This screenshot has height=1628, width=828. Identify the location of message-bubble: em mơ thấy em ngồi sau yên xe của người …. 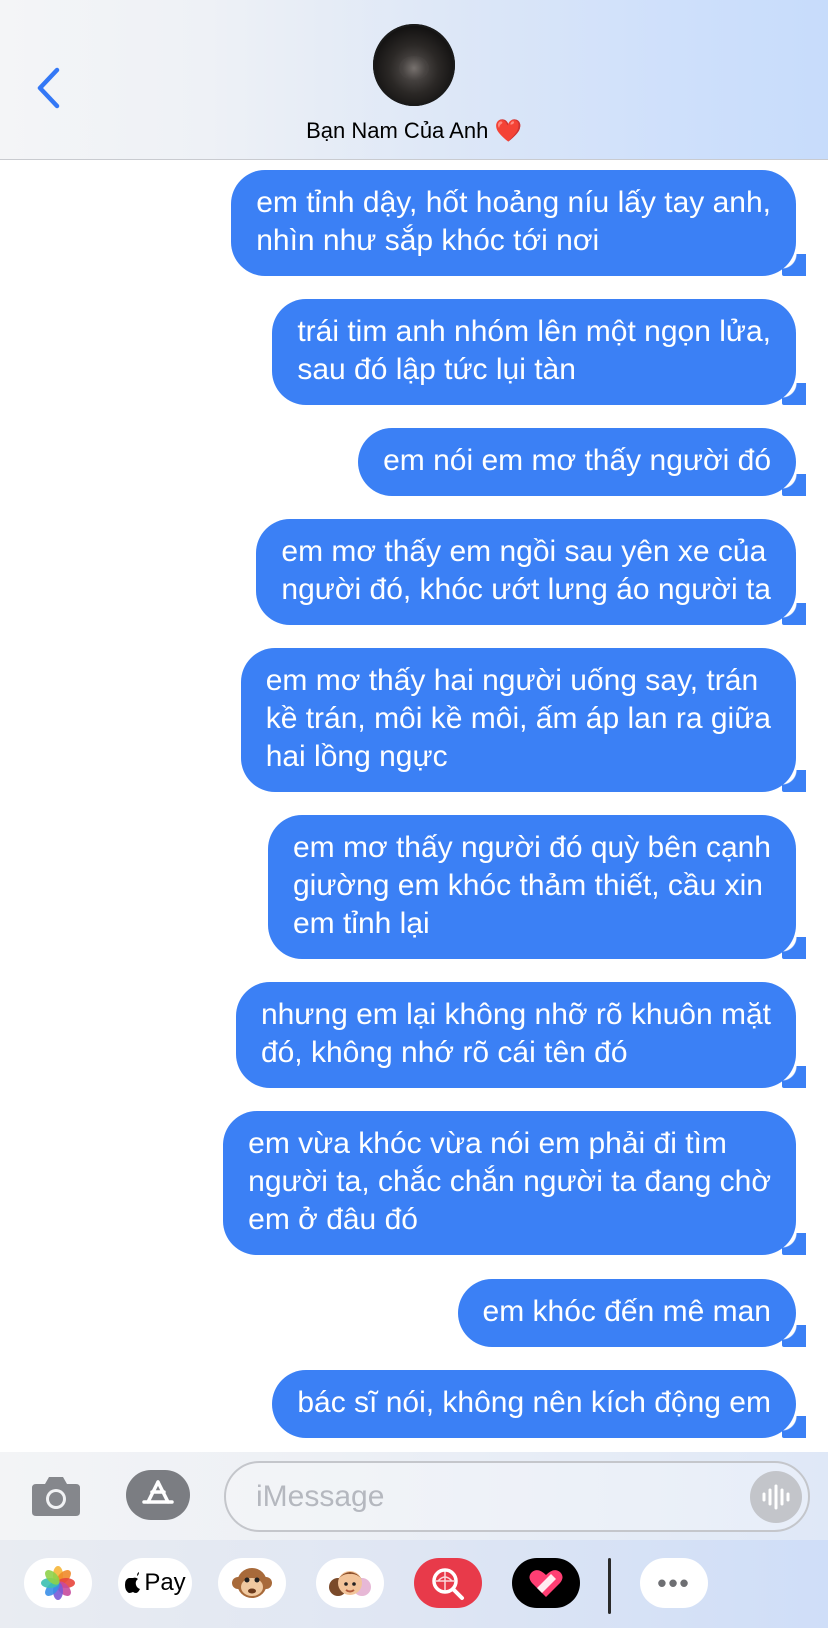
(531, 572).